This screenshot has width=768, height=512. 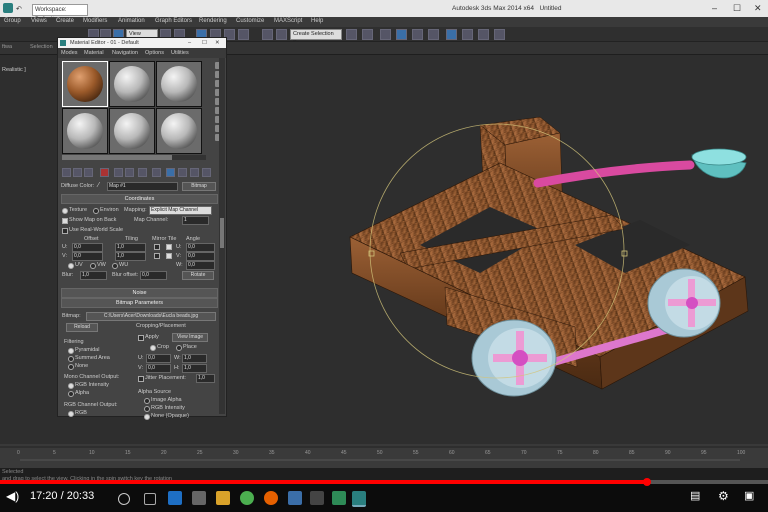 I want to click on sample-slot-scrollbar, so click(x=134, y=157).